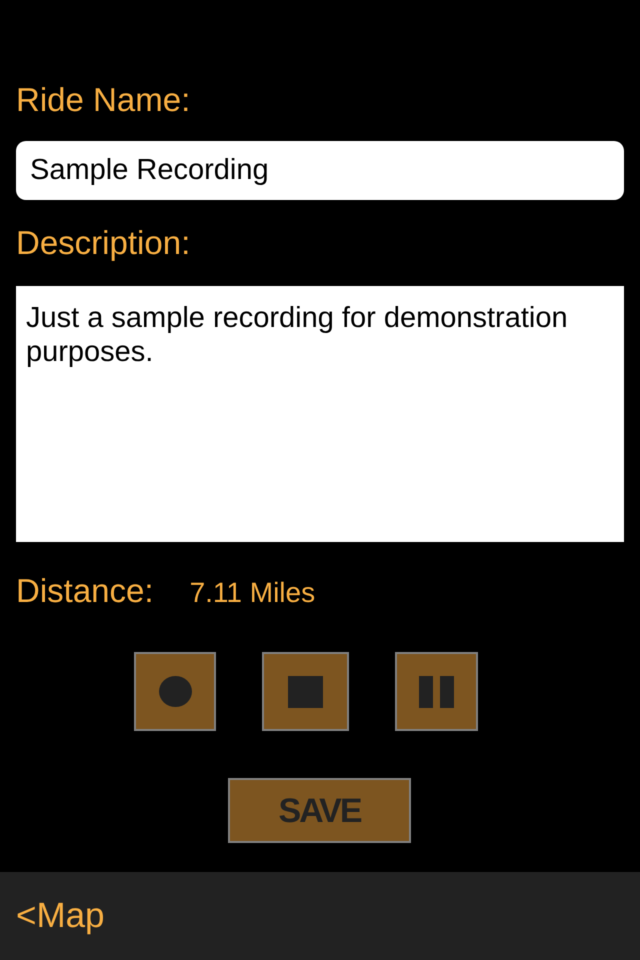  I want to click on ride-name-field: Sample Recording, so click(320, 170).